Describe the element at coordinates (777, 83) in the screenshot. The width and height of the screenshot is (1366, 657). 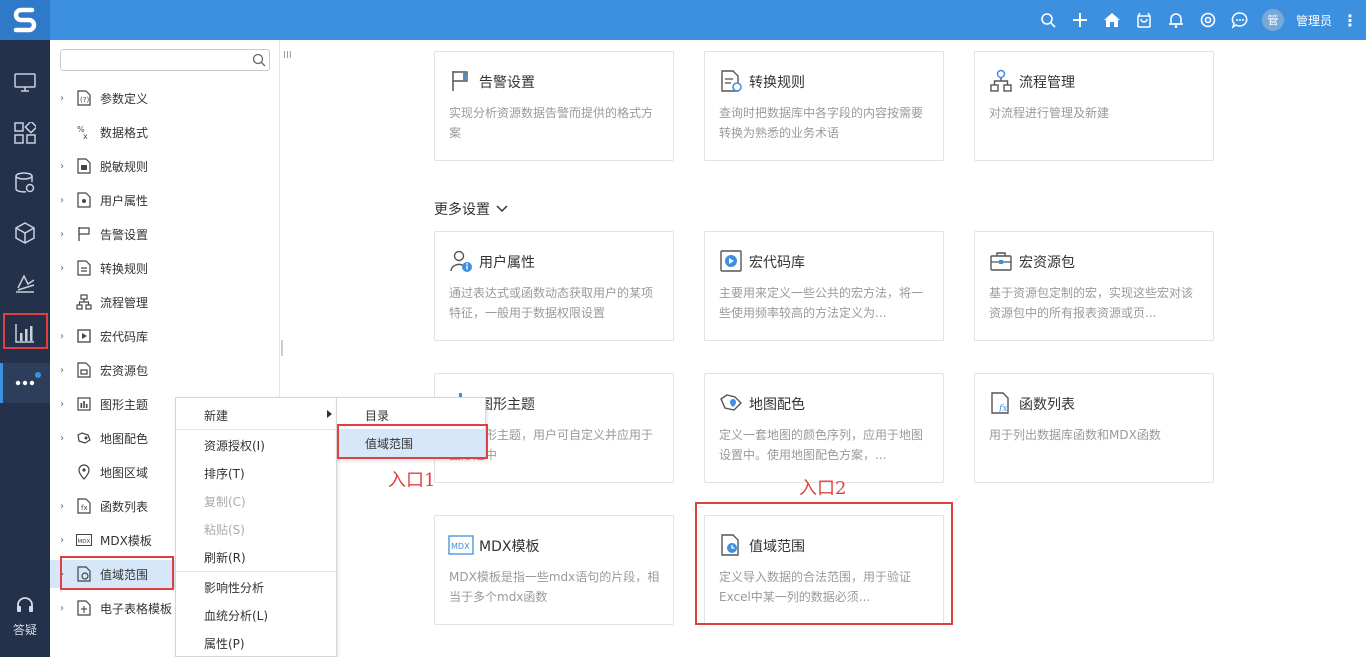
I see `card-title: 转换规则` at that location.